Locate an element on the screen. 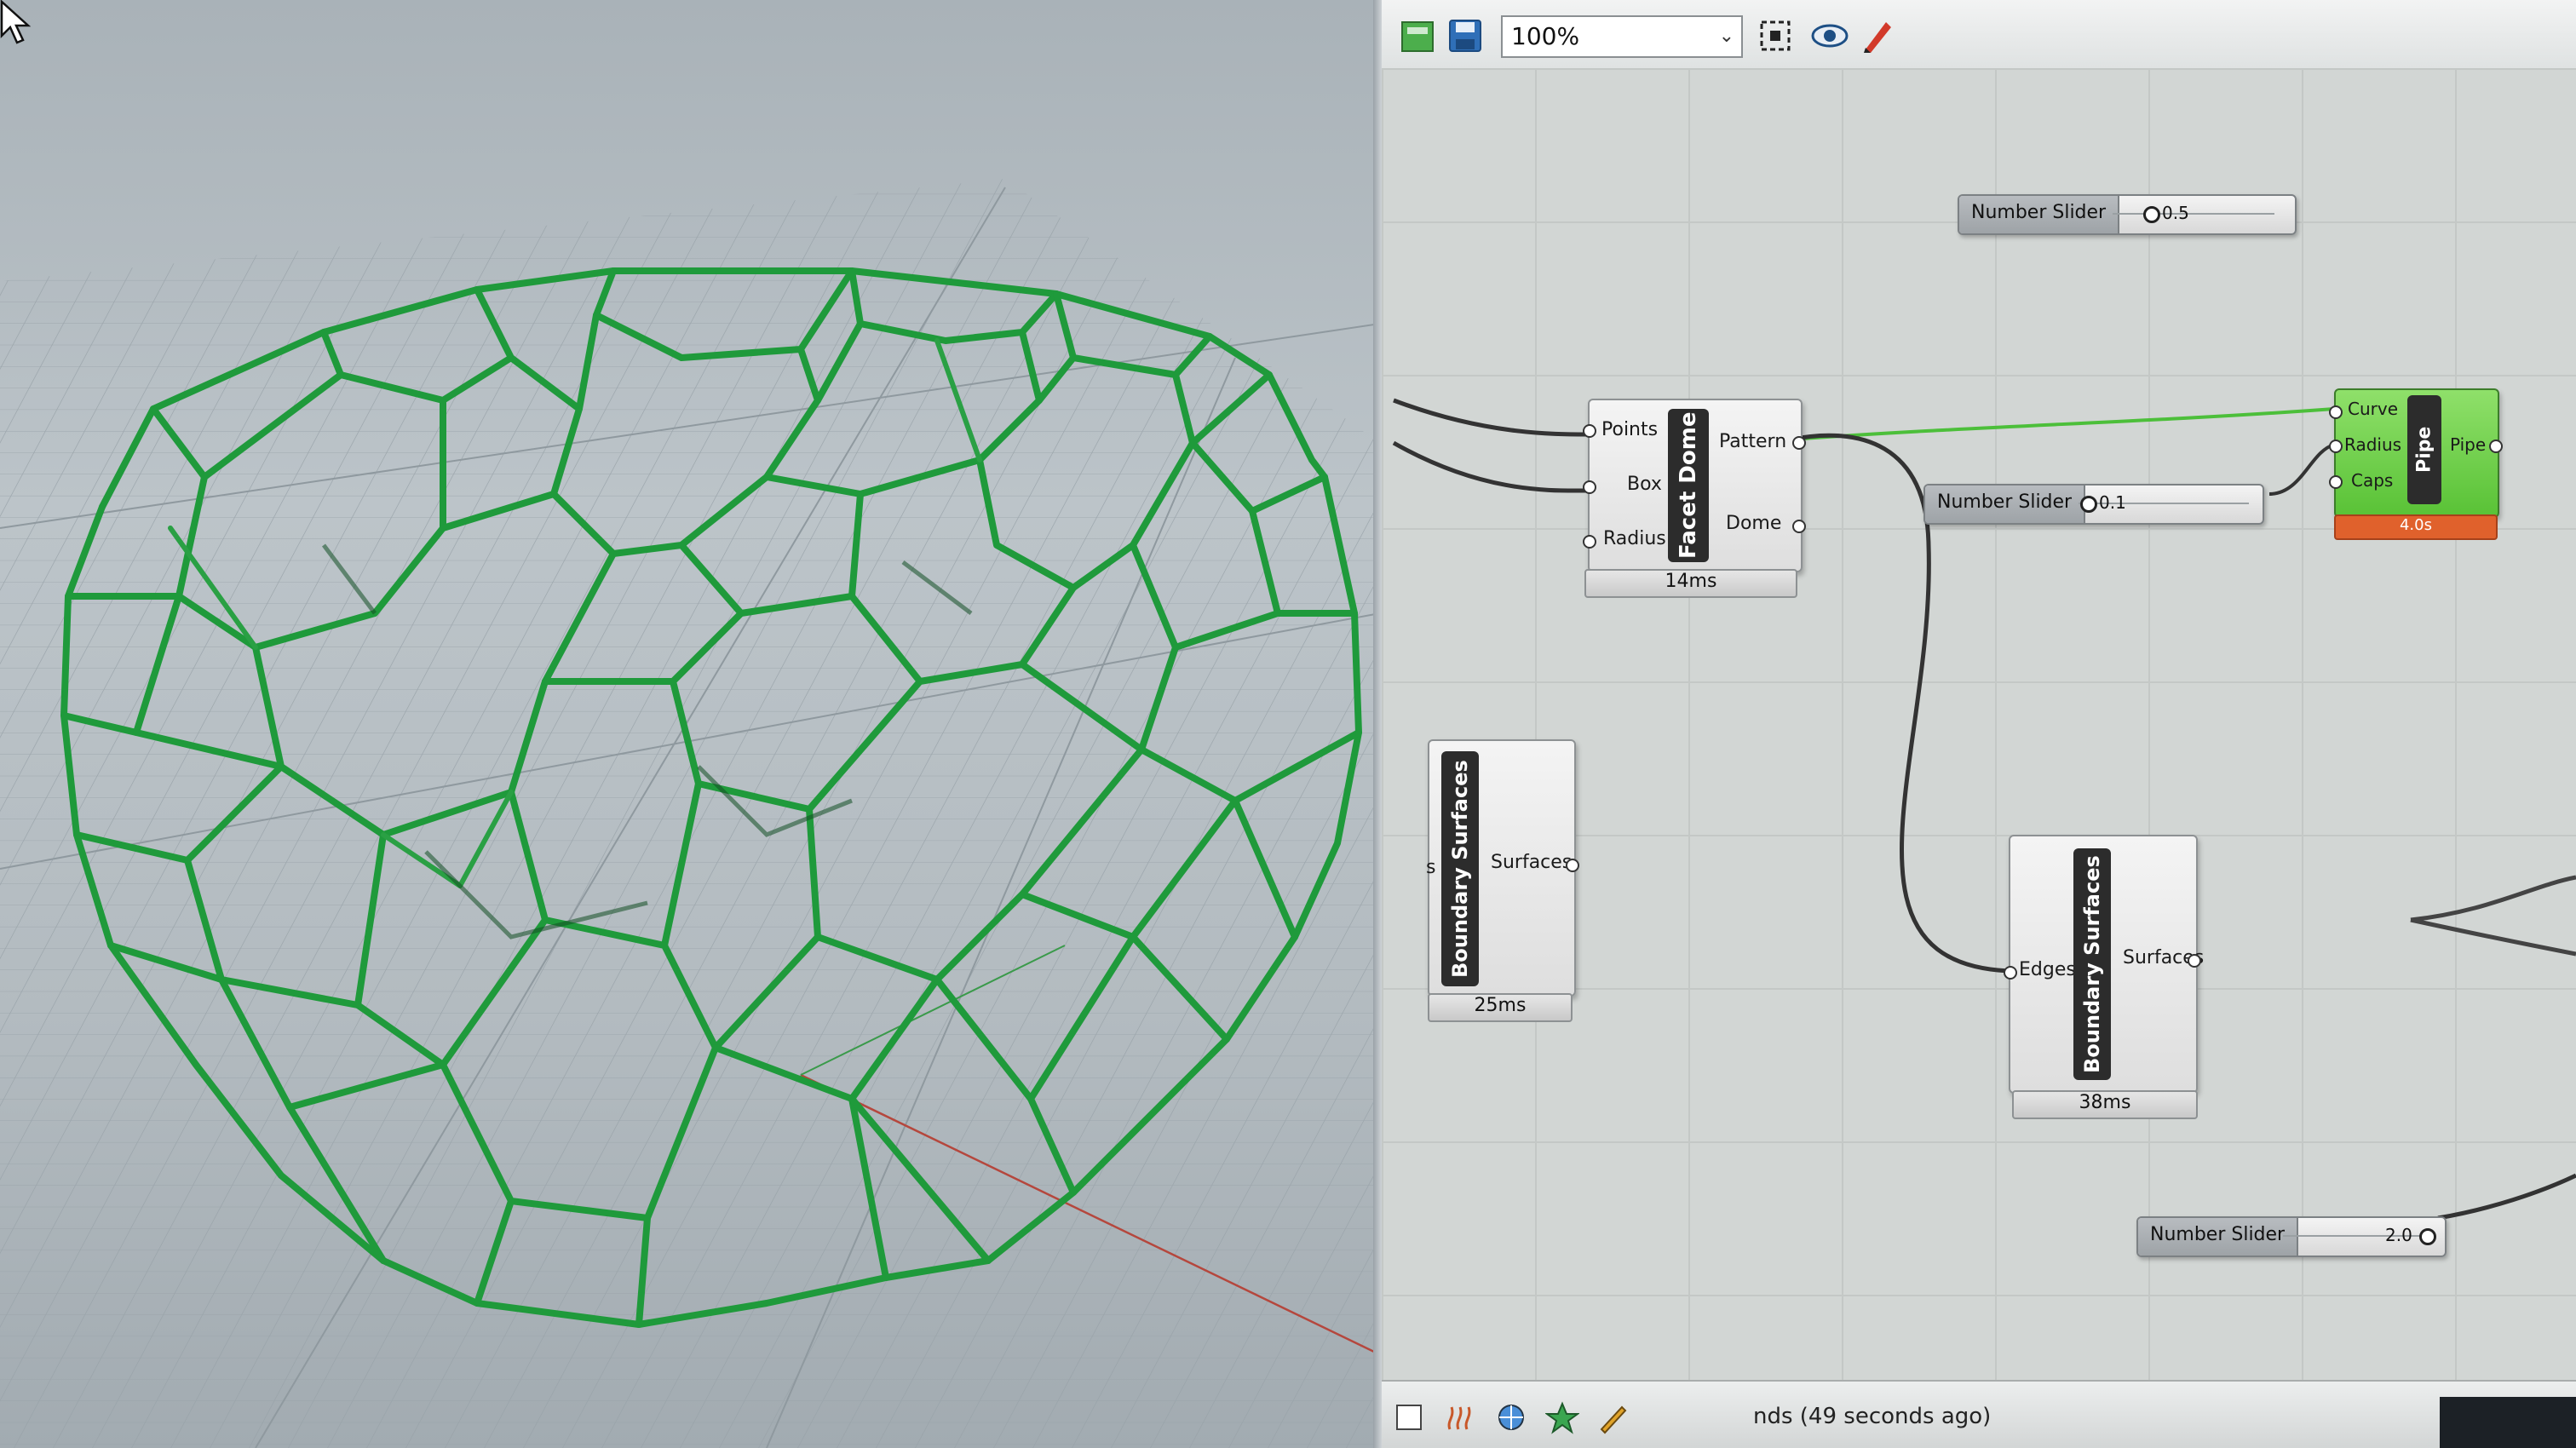 The image size is (2576, 1448). boundary-surfaces-component-right: Edges Boundary Surfaces Surfaces is located at coordinates (2104, 965).